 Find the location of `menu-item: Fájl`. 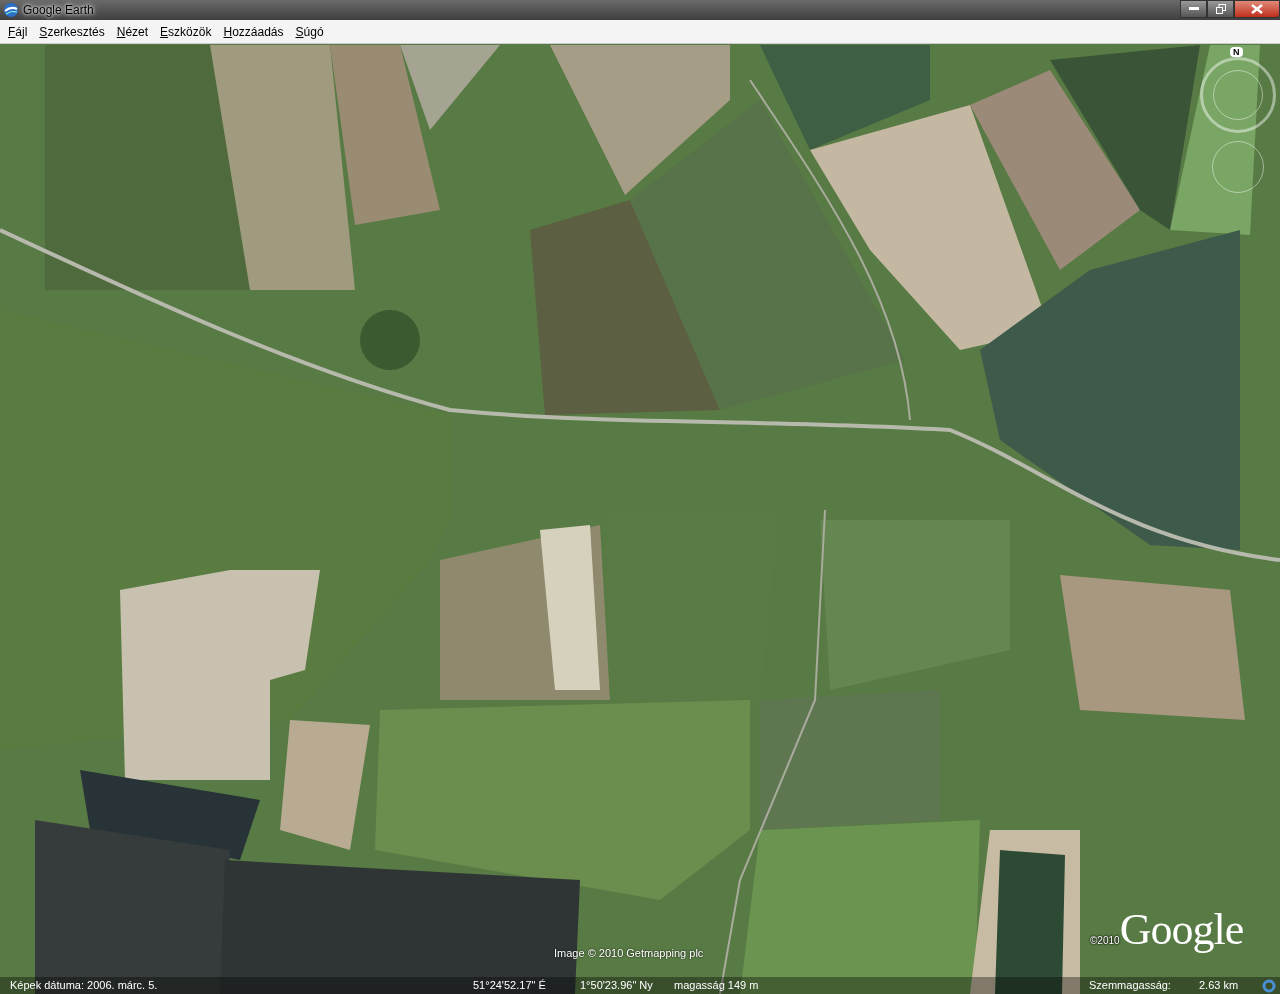

menu-item: Fájl is located at coordinates (18, 31).